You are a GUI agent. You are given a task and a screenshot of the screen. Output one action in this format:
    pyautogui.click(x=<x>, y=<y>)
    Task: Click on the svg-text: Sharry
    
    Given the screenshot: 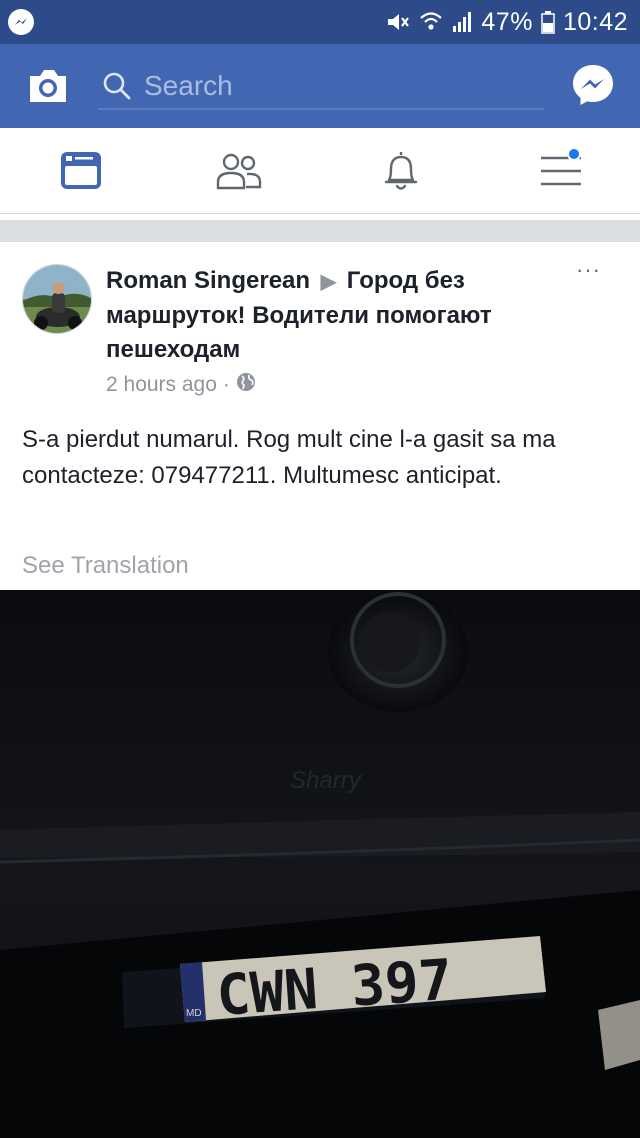 What is the action you would take?
    pyautogui.click(x=326, y=780)
    